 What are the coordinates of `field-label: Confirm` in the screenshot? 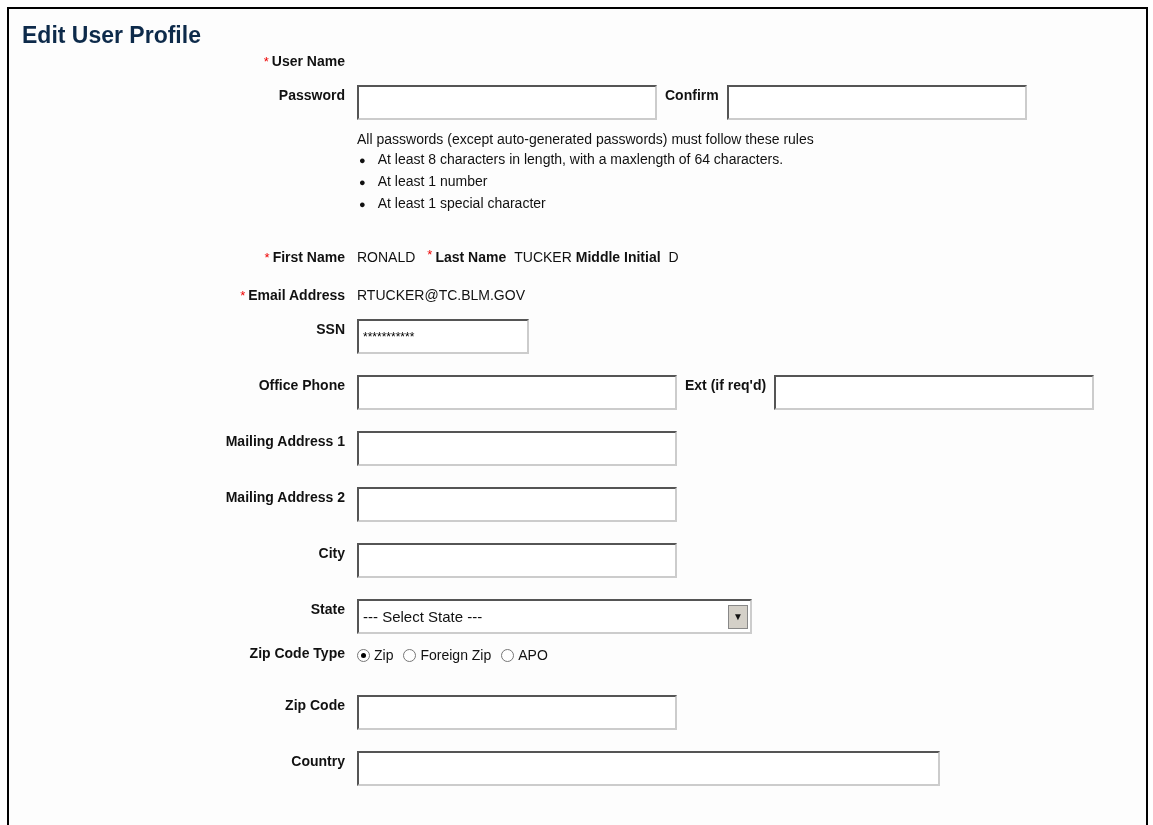 It's located at (692, 94).